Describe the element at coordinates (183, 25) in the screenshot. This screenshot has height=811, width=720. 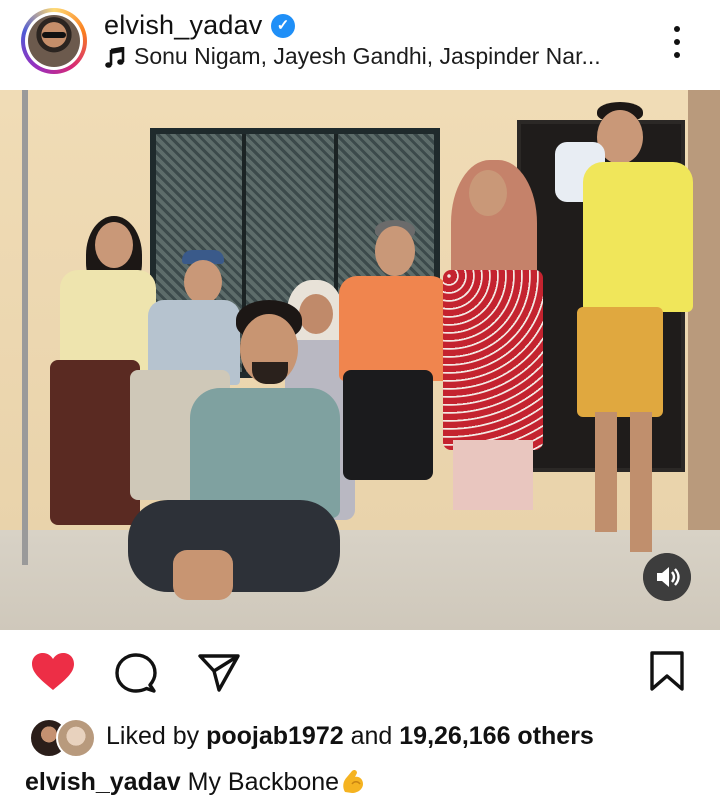
I see `post-author-username: elvish_yadav` at that location.